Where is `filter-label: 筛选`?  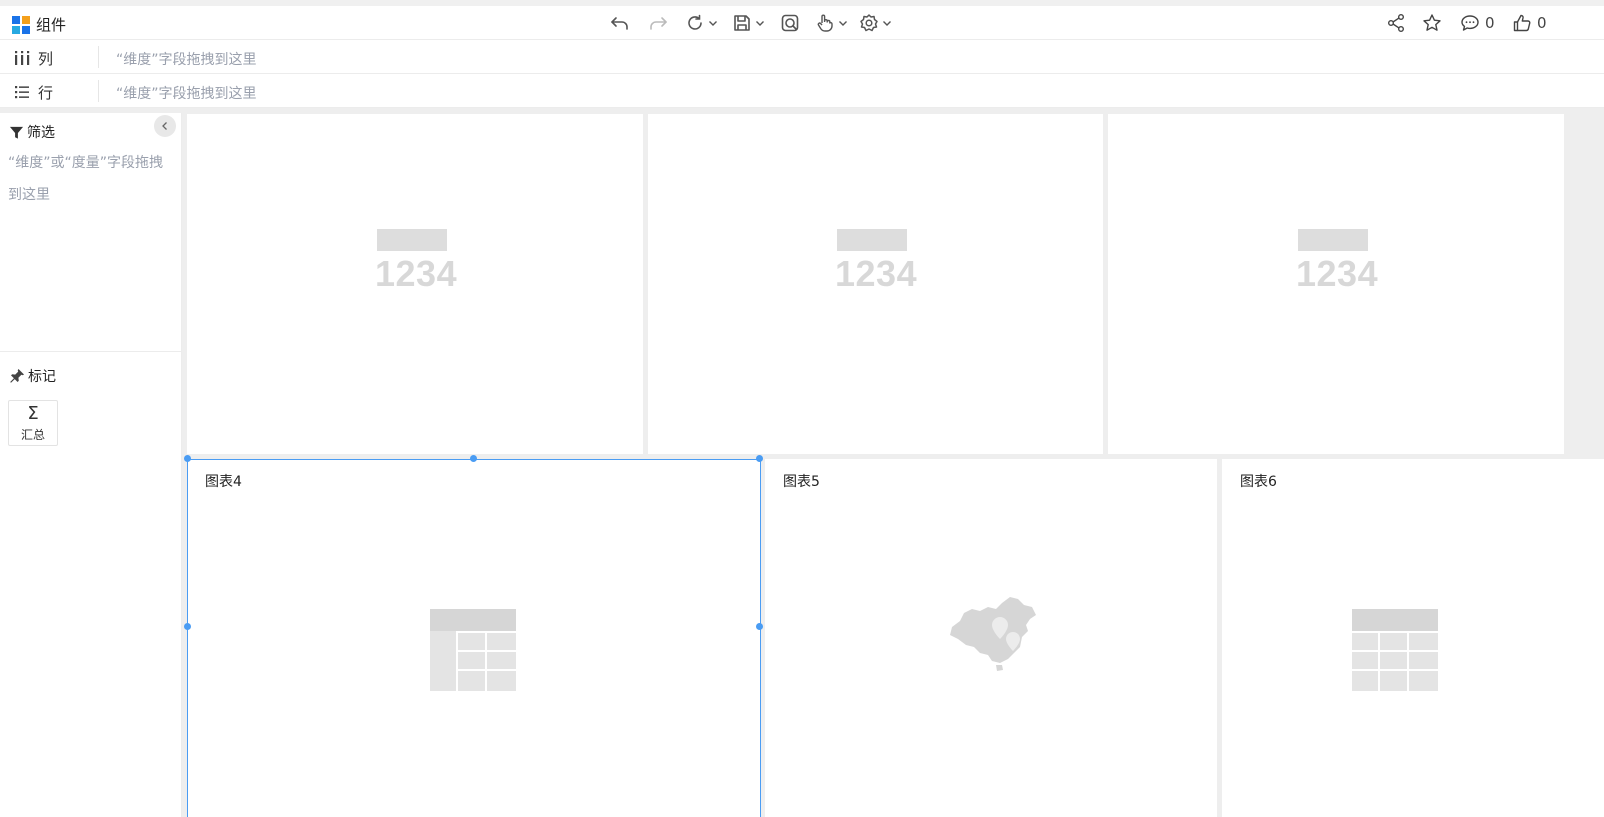 filter-label: 筛选 is located at coordinates (41, 133).